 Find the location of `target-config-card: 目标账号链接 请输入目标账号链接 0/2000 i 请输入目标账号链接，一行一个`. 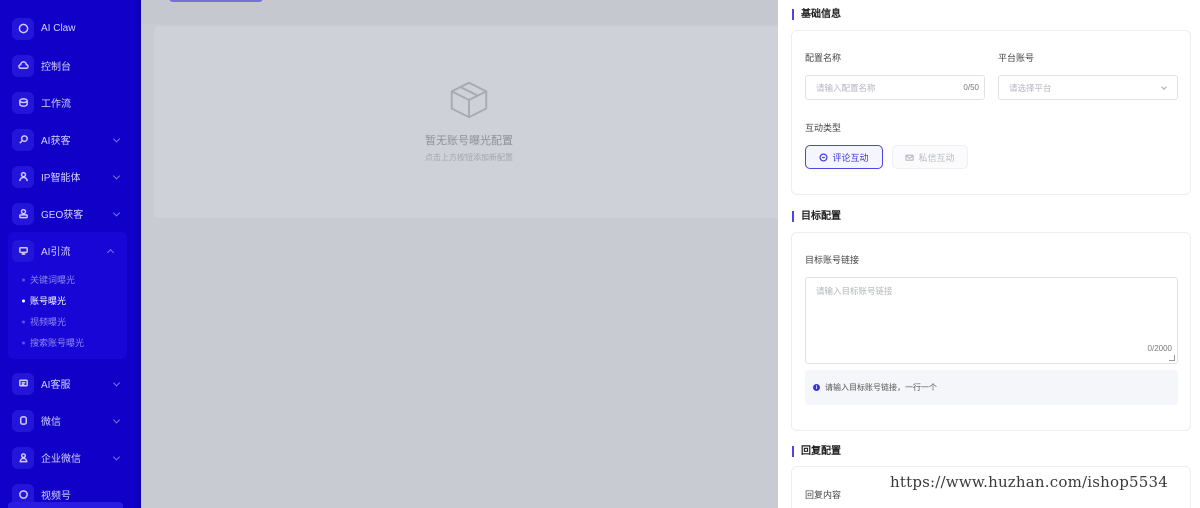

target-config-card: 目标账号链接 请输入目标账号链接 0/2000 i 请输入目标账号链接，一行一个 is located at coordinates (991, 331).